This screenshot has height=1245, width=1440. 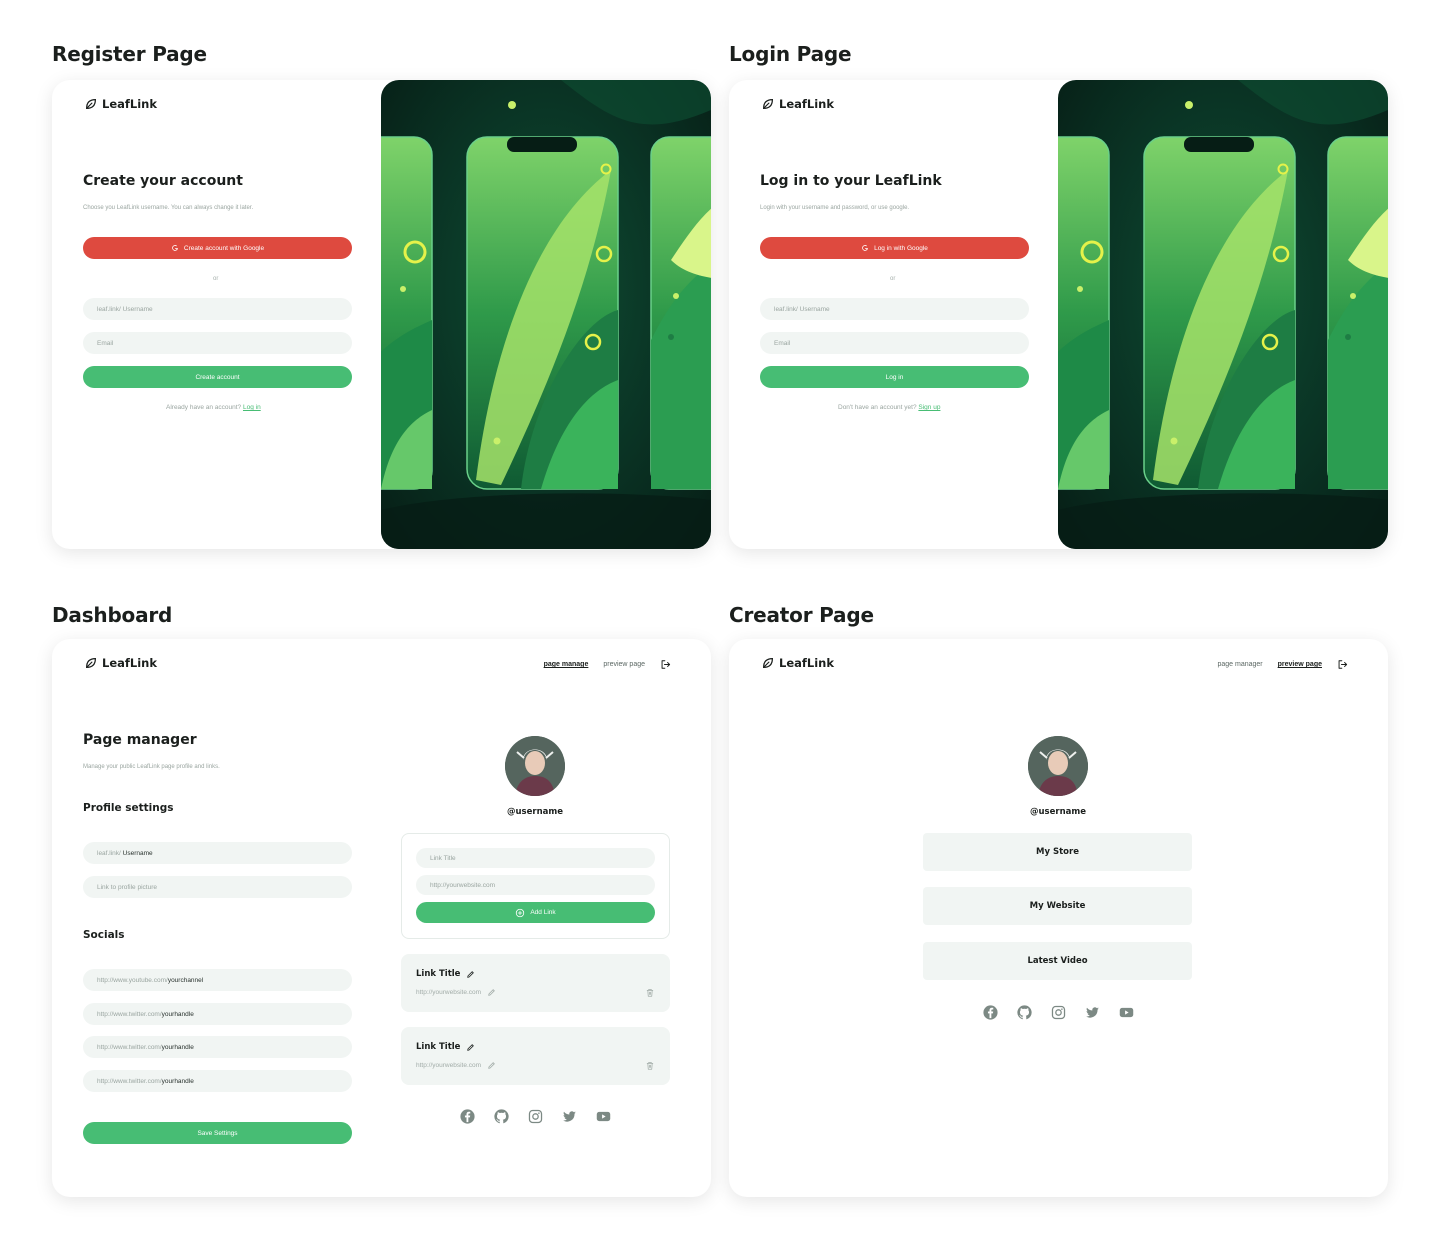 What do you see at coordinates (204, 407) in the screenshot?
I see `login-prompt-text: Already have an account?` at bounding box center [204, 407].